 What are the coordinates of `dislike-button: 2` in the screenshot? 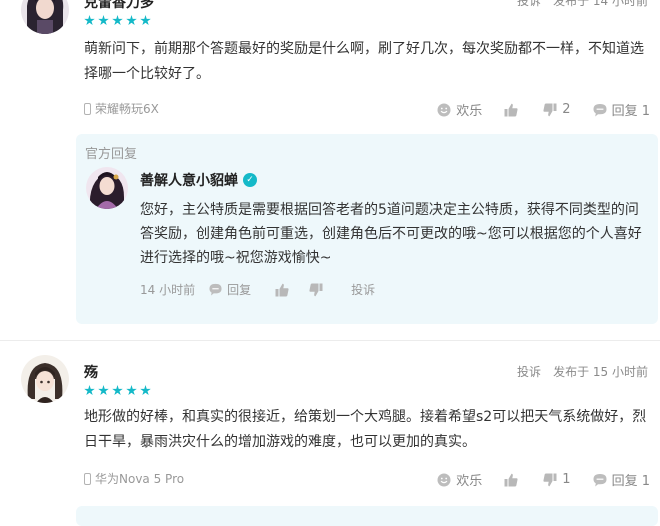 It's located at (557, 109).